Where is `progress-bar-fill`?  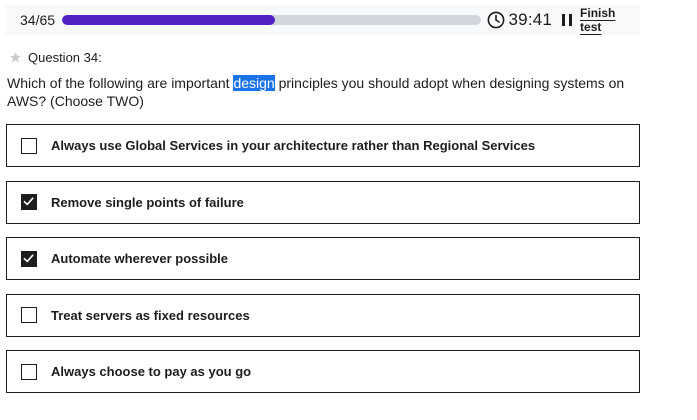 progress-bar-fill is located at coordinates (168, 20).